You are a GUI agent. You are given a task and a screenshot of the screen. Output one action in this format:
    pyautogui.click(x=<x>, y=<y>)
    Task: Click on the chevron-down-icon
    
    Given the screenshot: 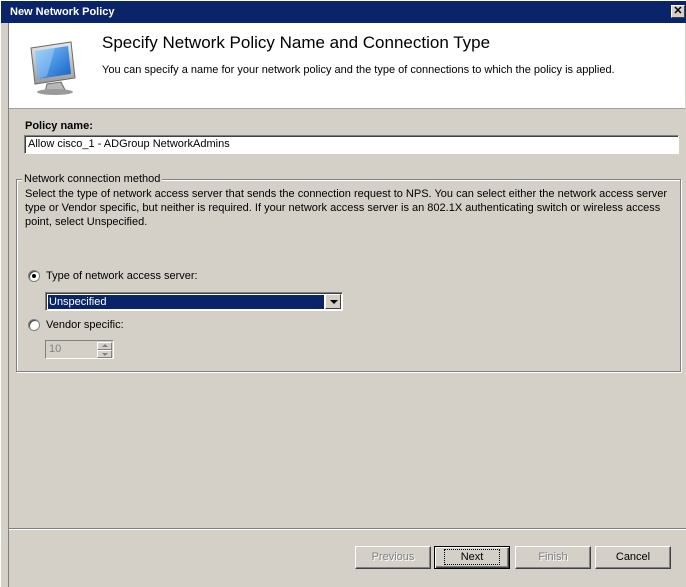 What is the action you would take?
    pyautogui.click(x=333, y=301)
    